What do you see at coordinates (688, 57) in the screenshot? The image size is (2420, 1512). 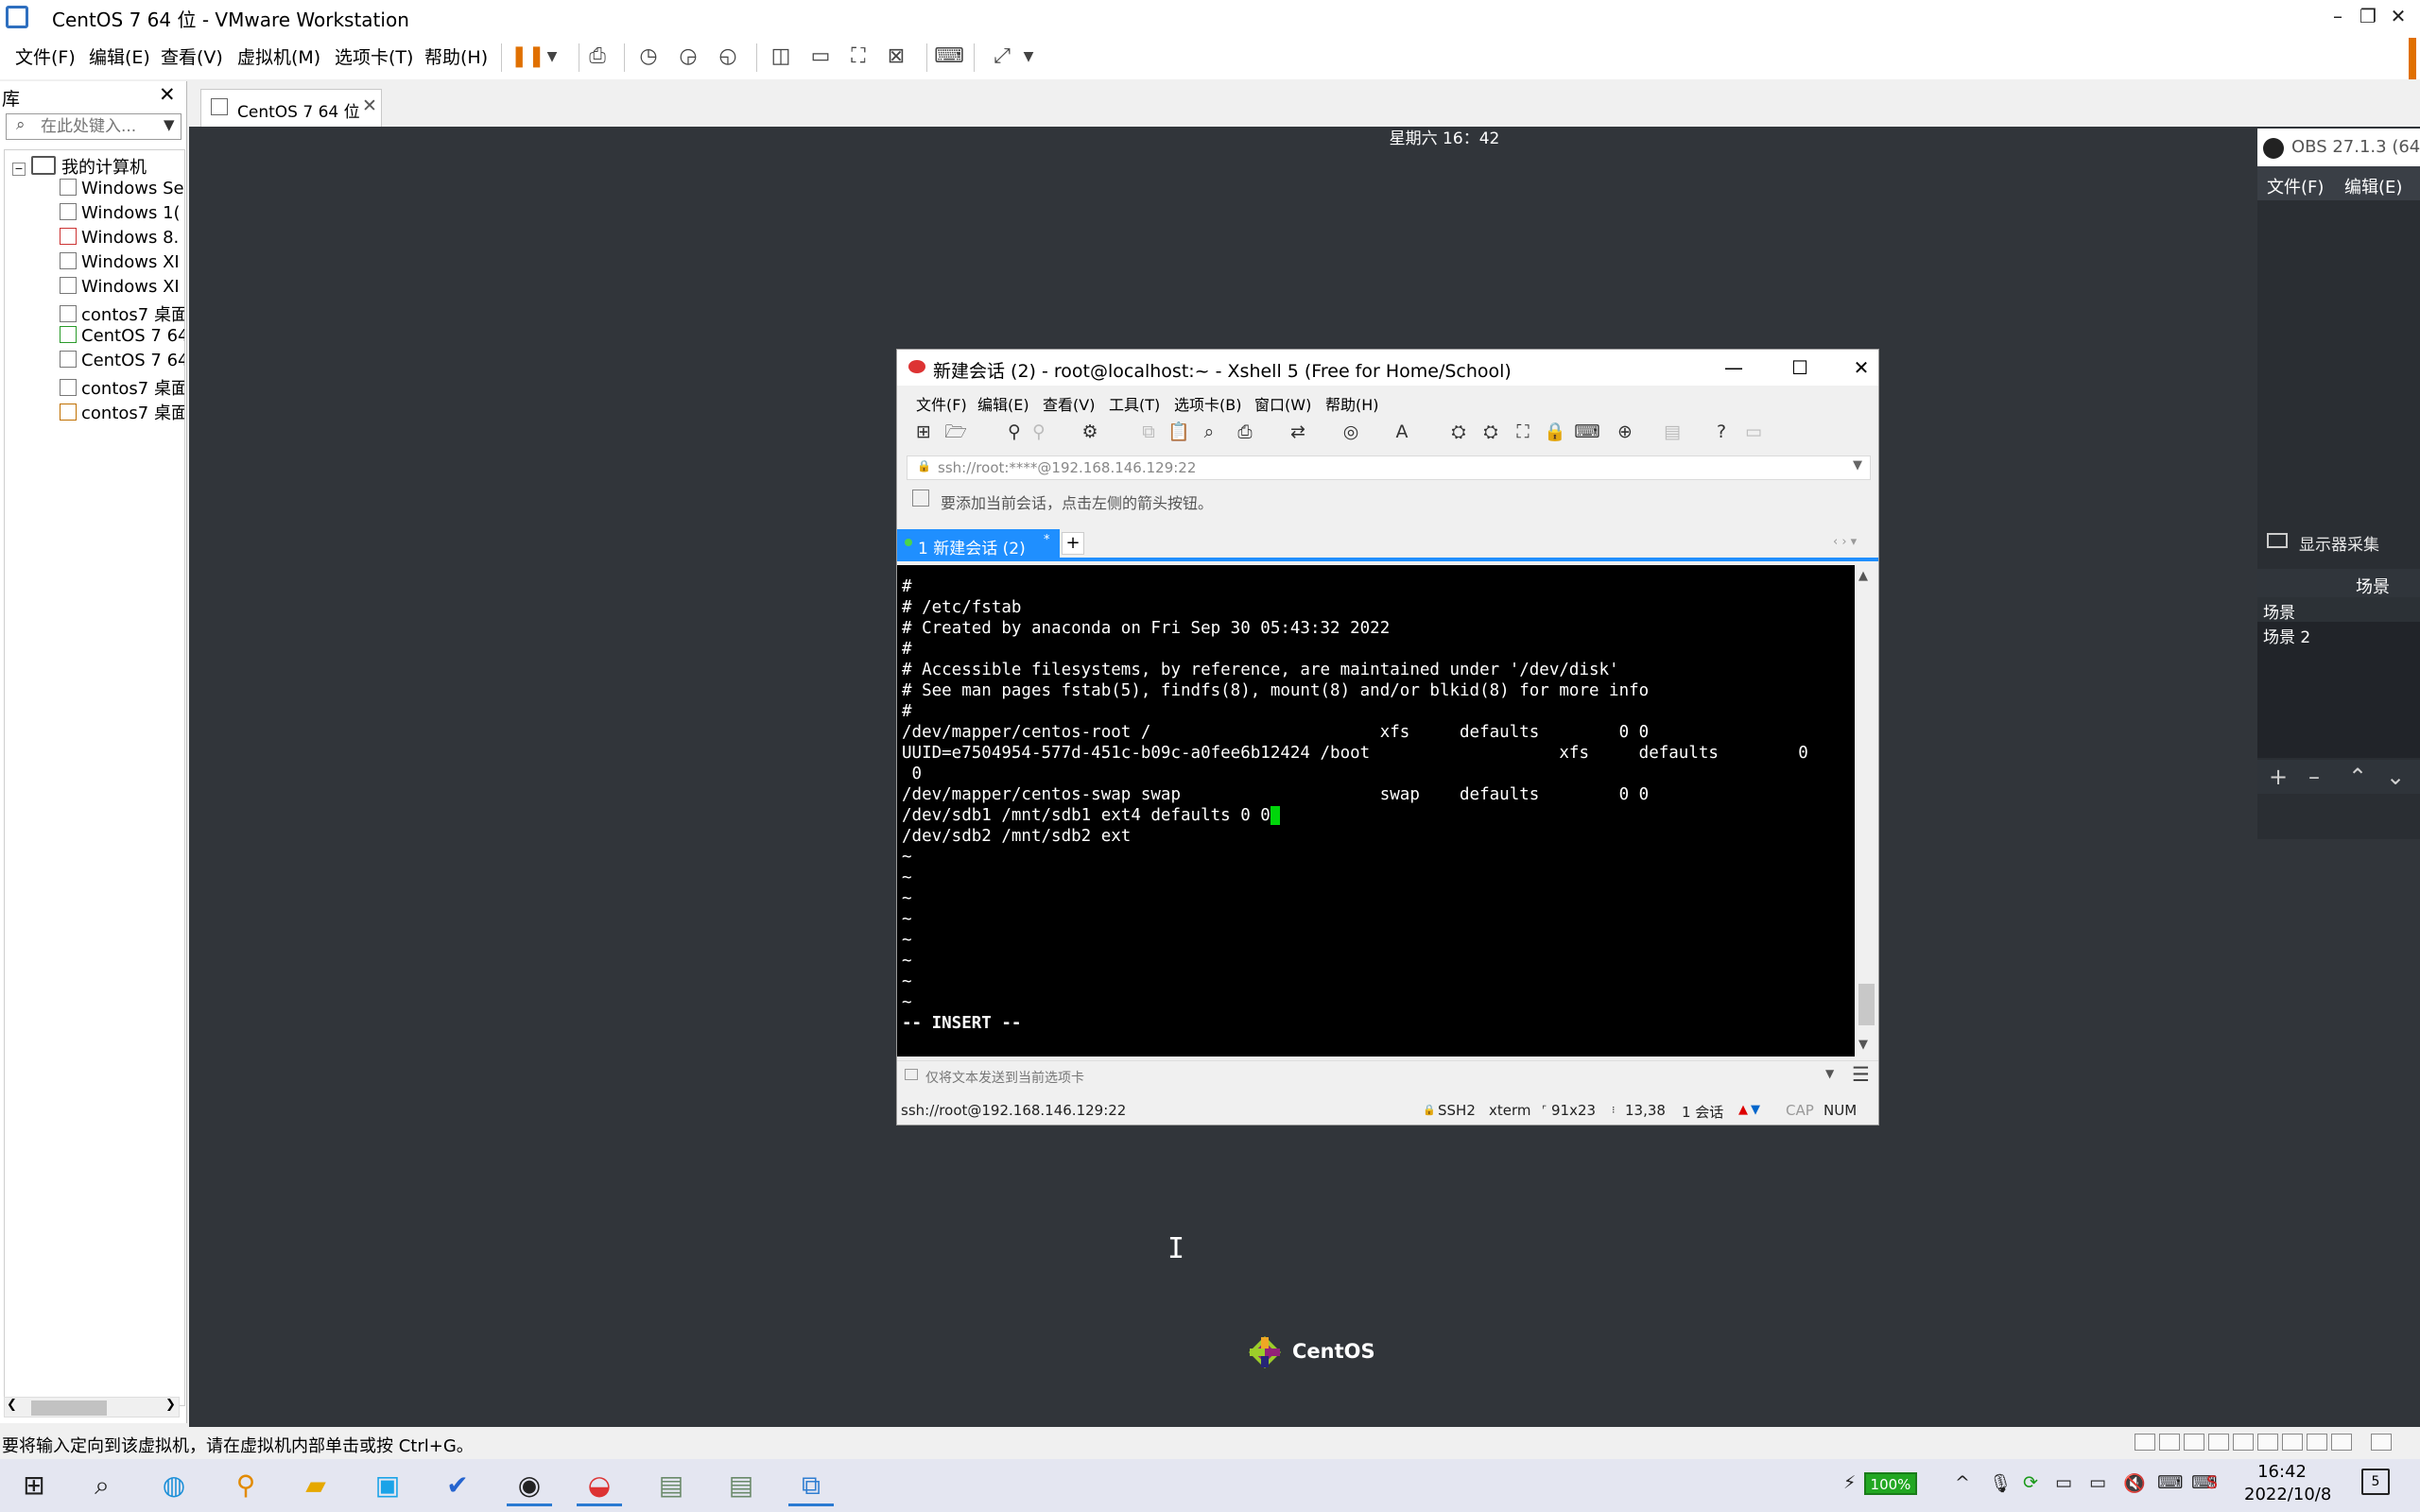 I see `revert-snapshot-icon: ◶` at bounding box center [688, 57].